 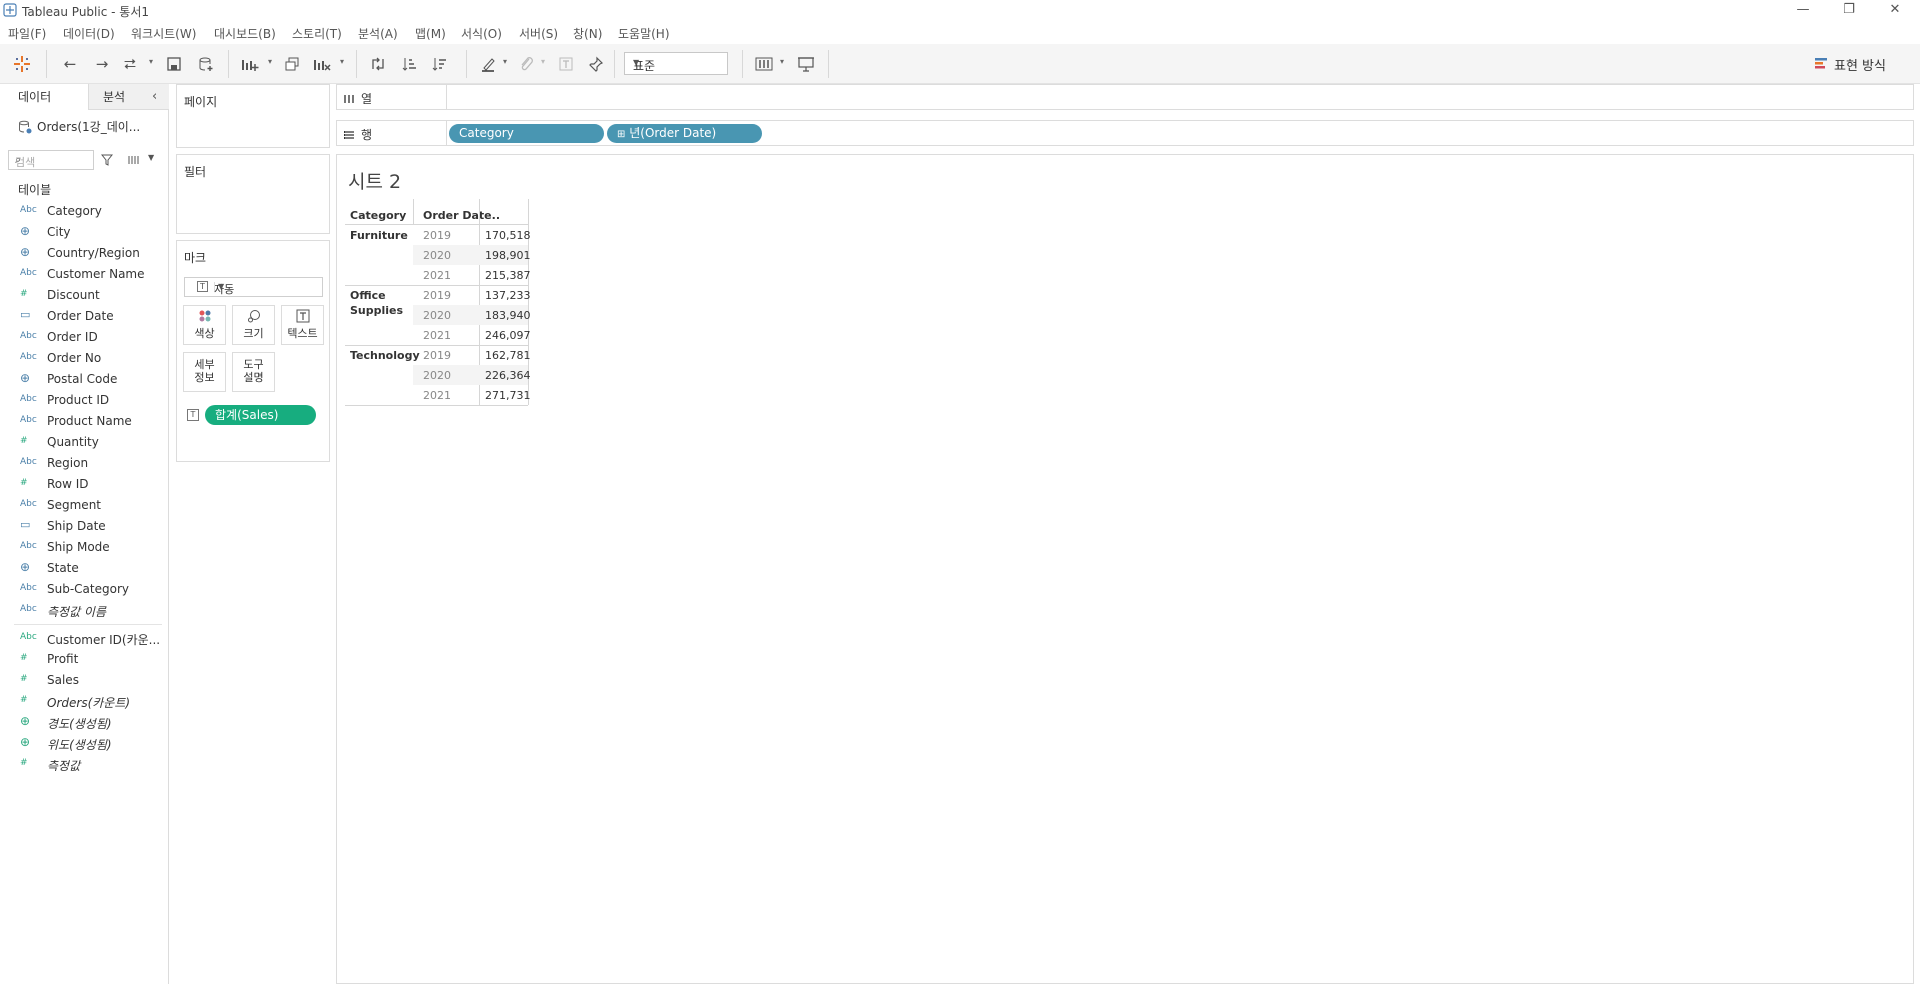 What do you see at coordinates (508, 275) in the screenshot?
I see `sales-value: 215,387` at bounding box center [508, 275].